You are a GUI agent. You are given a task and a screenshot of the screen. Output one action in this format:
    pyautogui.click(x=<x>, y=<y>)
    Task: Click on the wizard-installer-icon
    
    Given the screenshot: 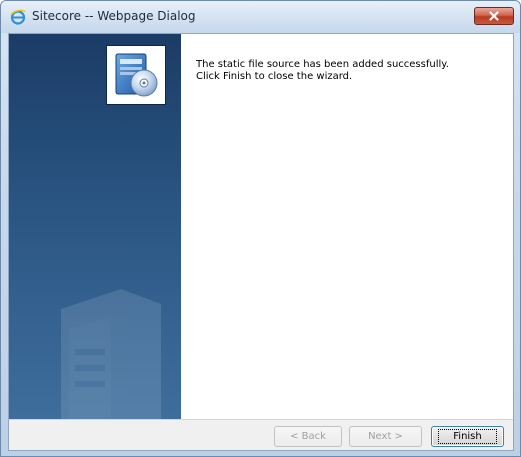 What is the action you would take?
    pyautogui.click(x=136, y=75)
    